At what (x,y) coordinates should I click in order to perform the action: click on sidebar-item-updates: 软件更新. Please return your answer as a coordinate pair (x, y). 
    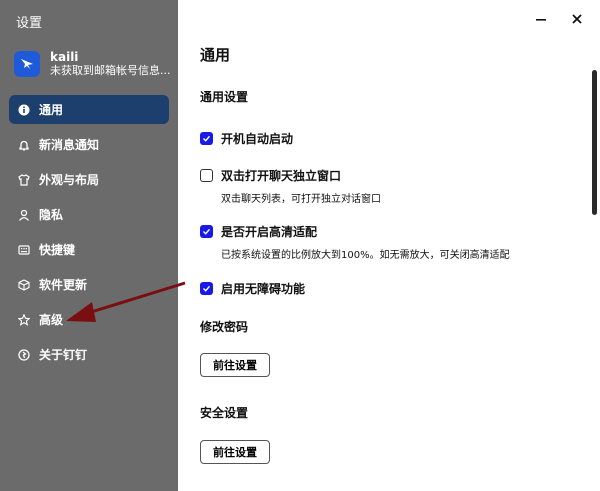
    Looking at the image, I should click on (89, 284).